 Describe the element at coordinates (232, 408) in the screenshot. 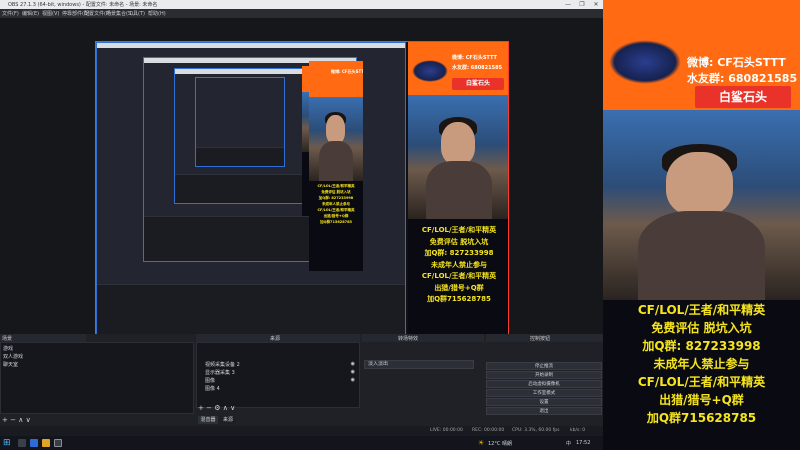

I see `move-source-down-button: ∨` at that location.